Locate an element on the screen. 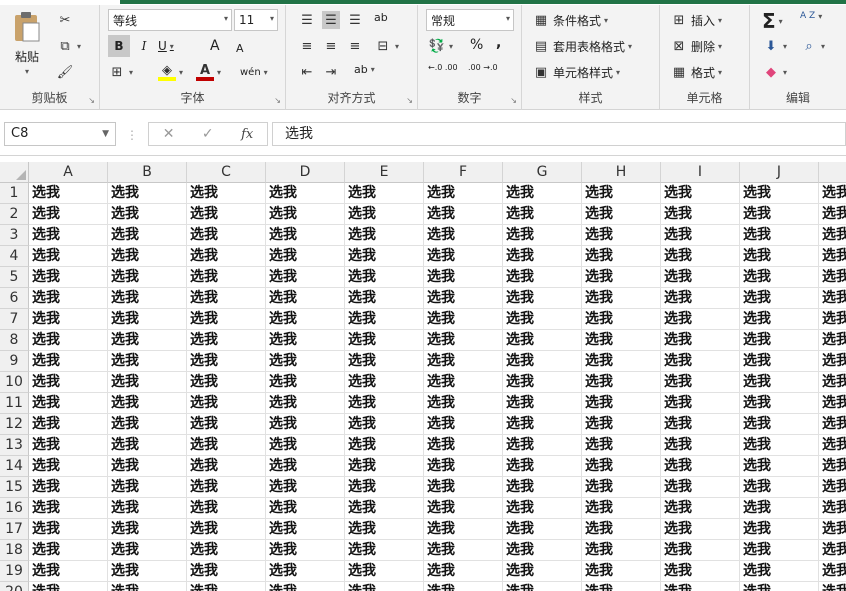  wrap-text-button: ab is located at coordinates (381, 17).